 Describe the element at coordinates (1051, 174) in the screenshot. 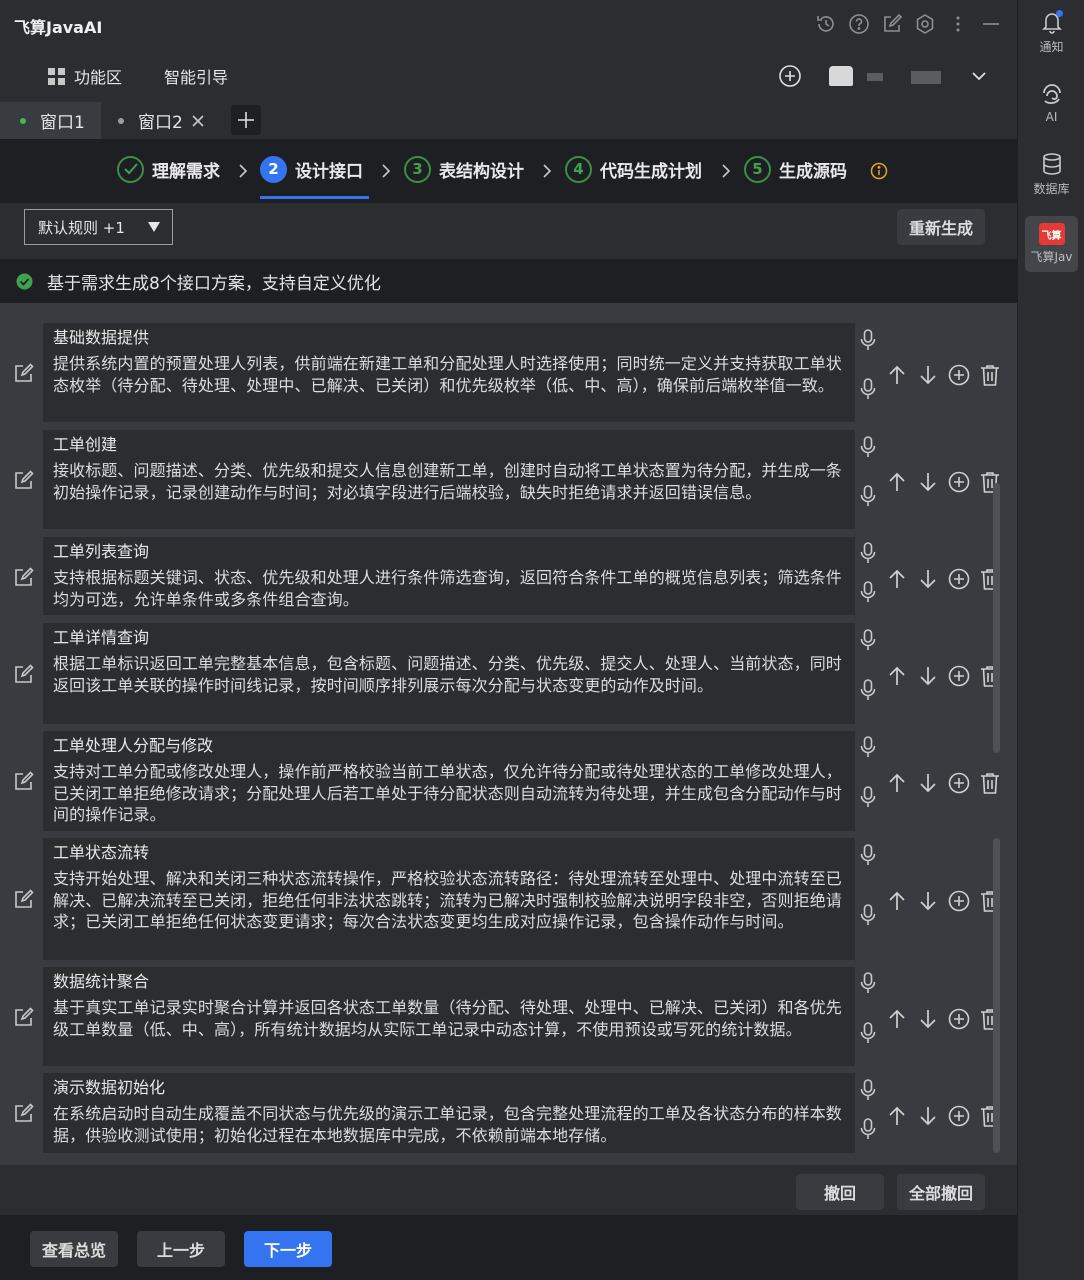

I see `database-tool: 数据库` at that location.